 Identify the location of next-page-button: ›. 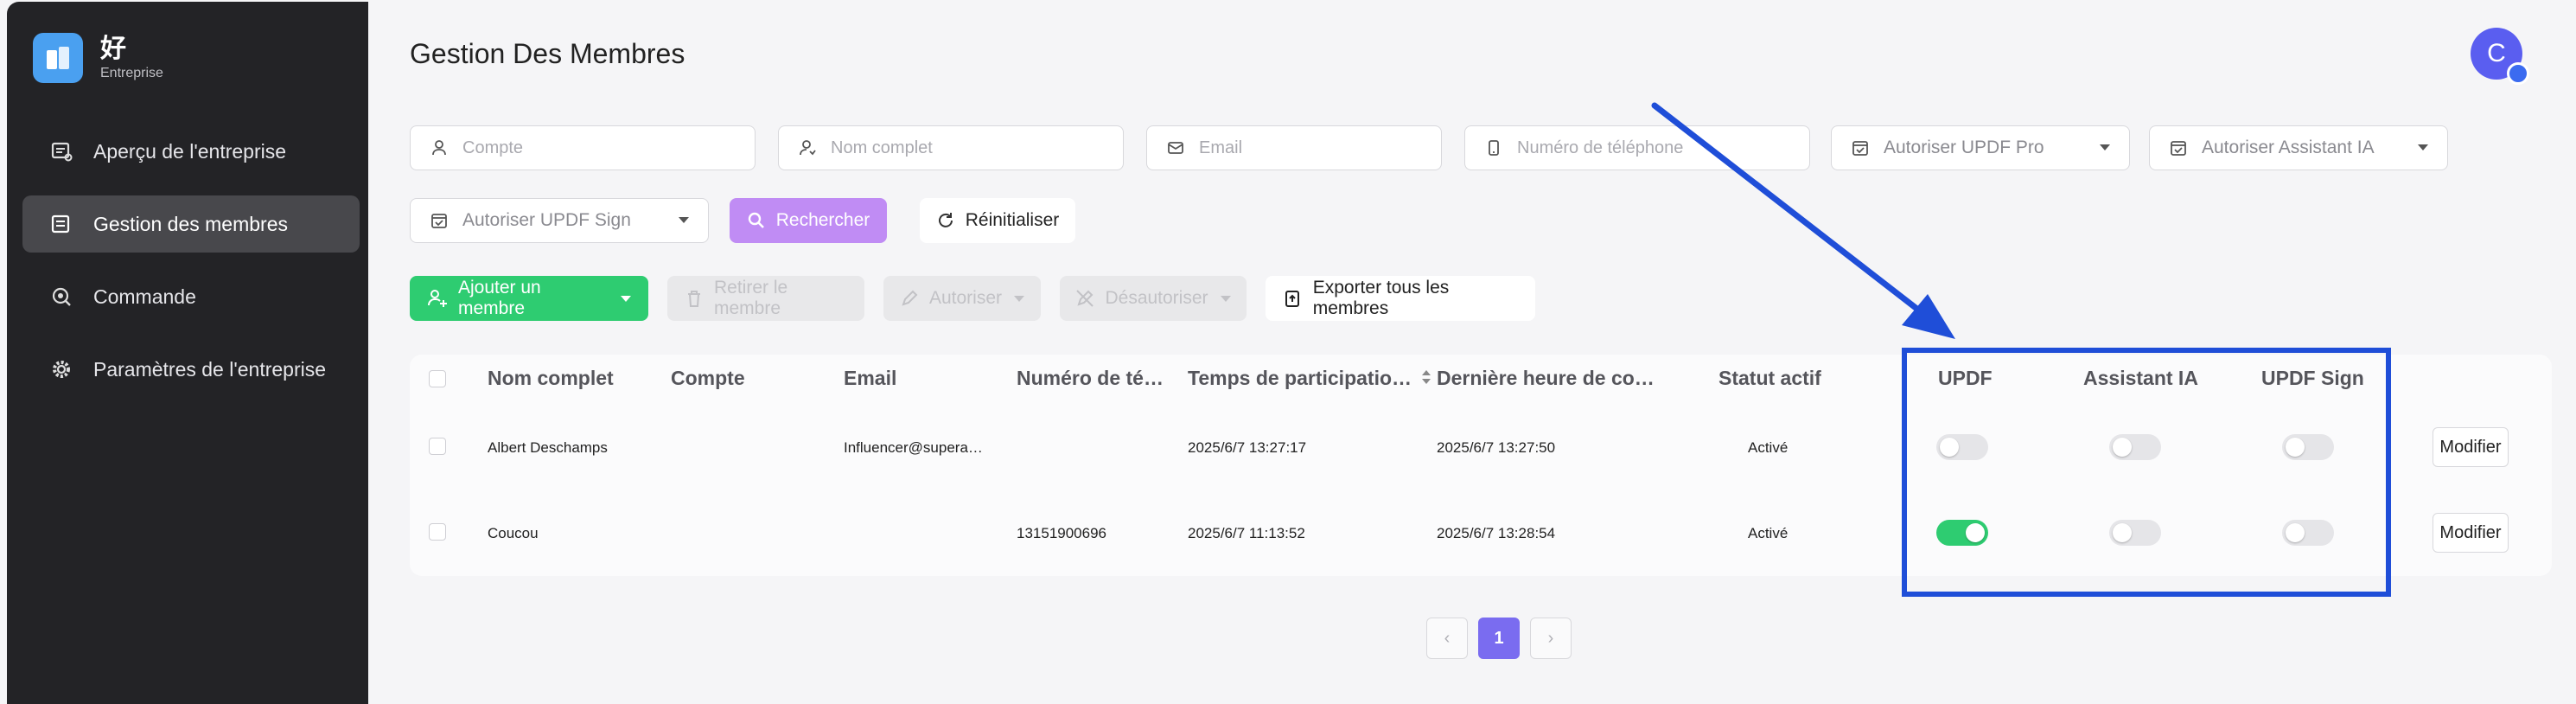
(1551, 638).